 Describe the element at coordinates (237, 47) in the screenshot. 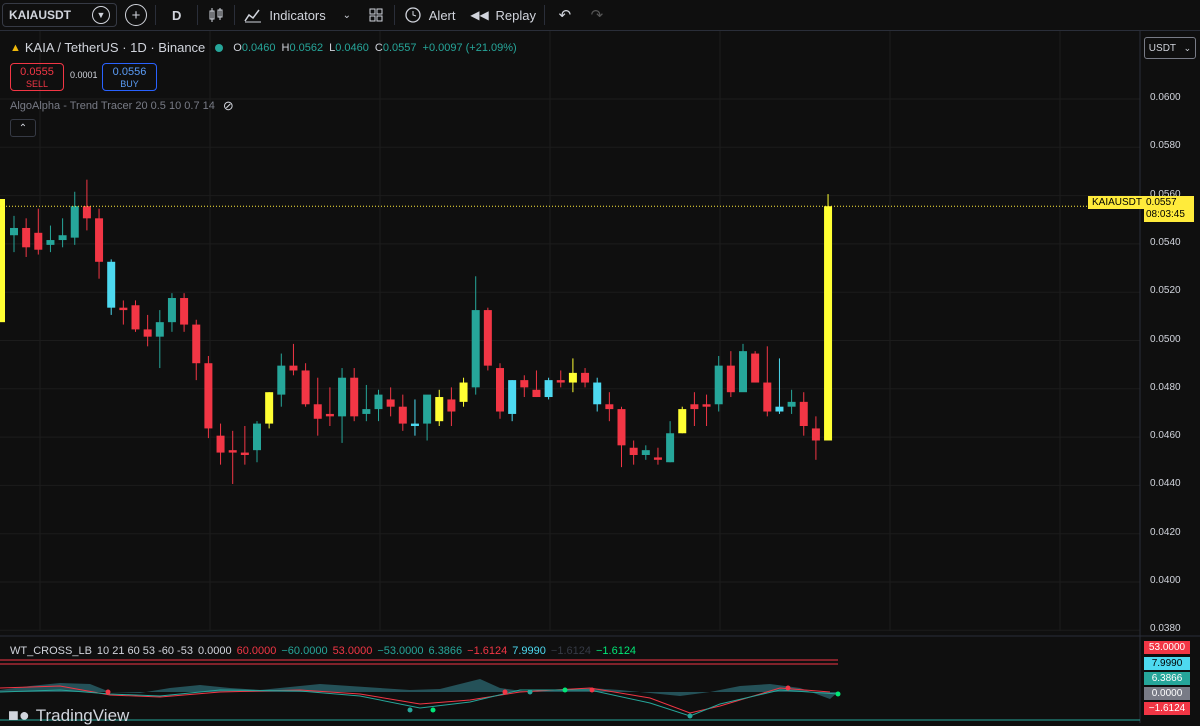

I see `open-label: O` at that location.